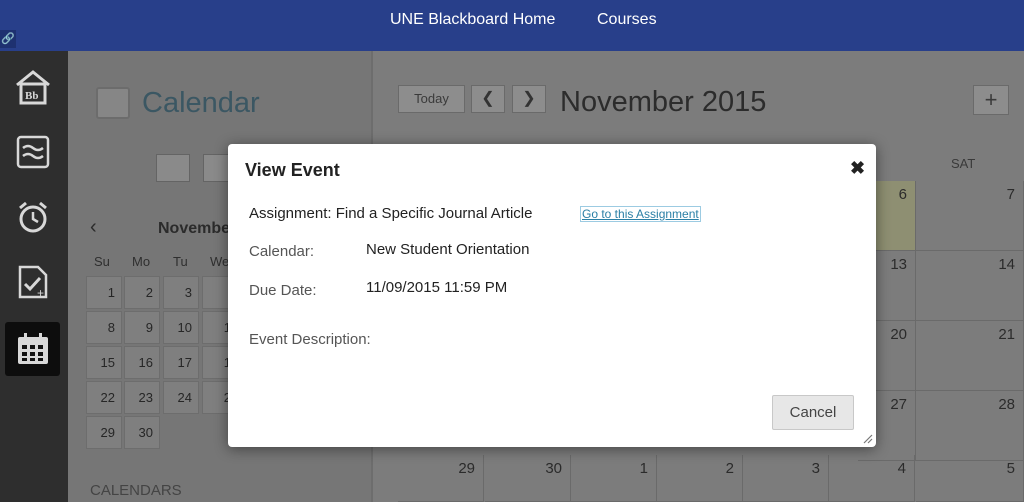 This screenshot has width=1024, height=502. Describe the element at coordinates (32, 349) in the screenshot. I see `calendar-grid-icon` at that location.